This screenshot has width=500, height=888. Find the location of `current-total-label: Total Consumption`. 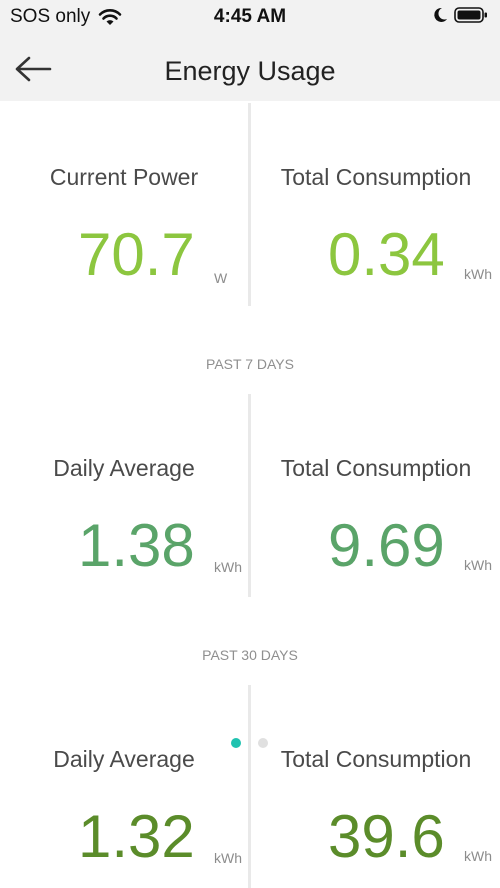

current-total-label: Total Consumption is located at coordinates (376, 177).